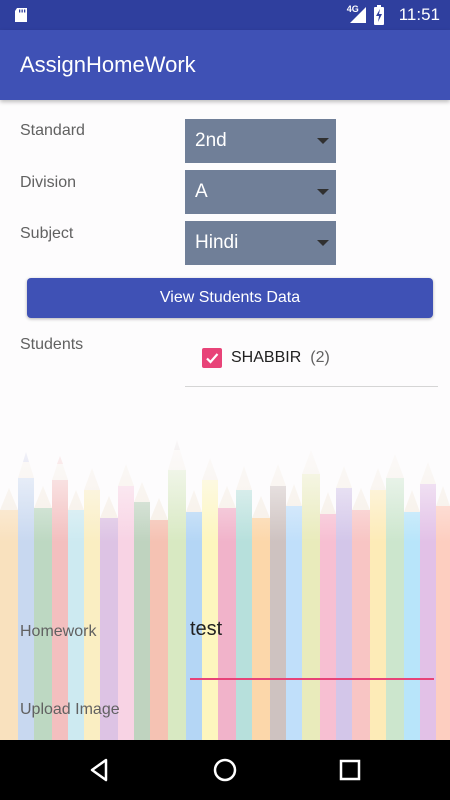  What do you see at coordinates (211, 140) in the screenshot?
I see `standard-value: 2nd` at bounding box center [211, 140].